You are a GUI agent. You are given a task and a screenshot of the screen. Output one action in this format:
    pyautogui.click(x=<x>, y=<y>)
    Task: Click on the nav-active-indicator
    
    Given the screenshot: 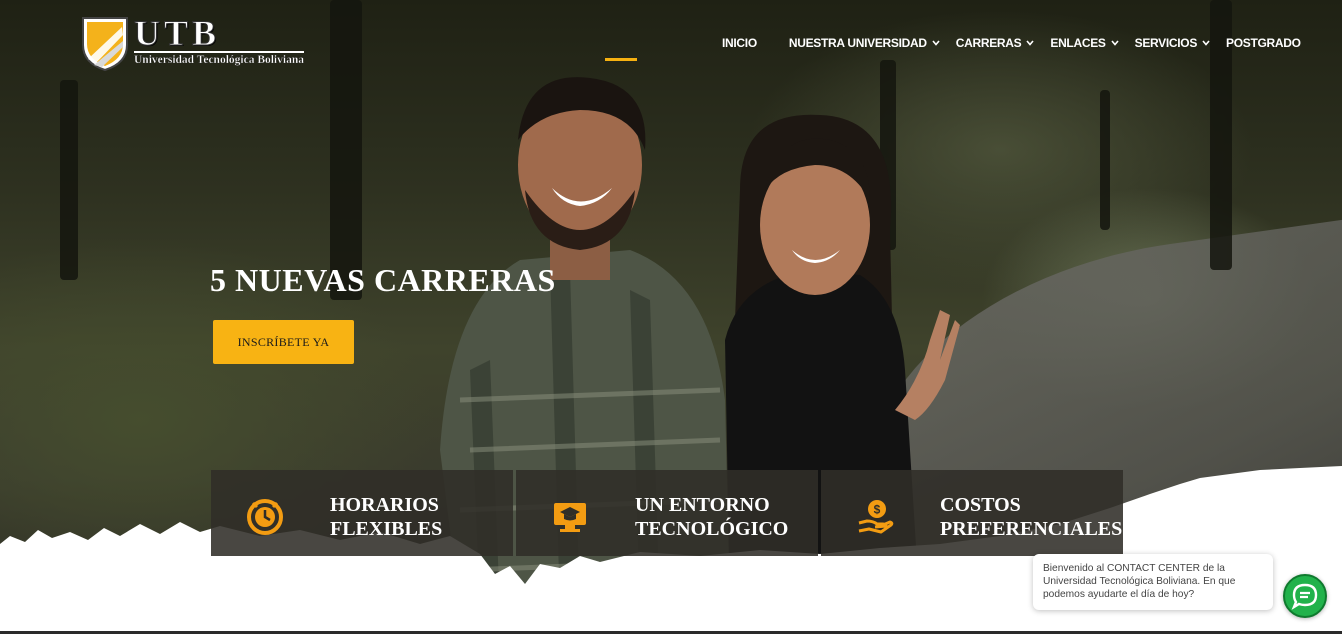 What is the action you would take?
    pyautogui.click(x=621, y=59)
    